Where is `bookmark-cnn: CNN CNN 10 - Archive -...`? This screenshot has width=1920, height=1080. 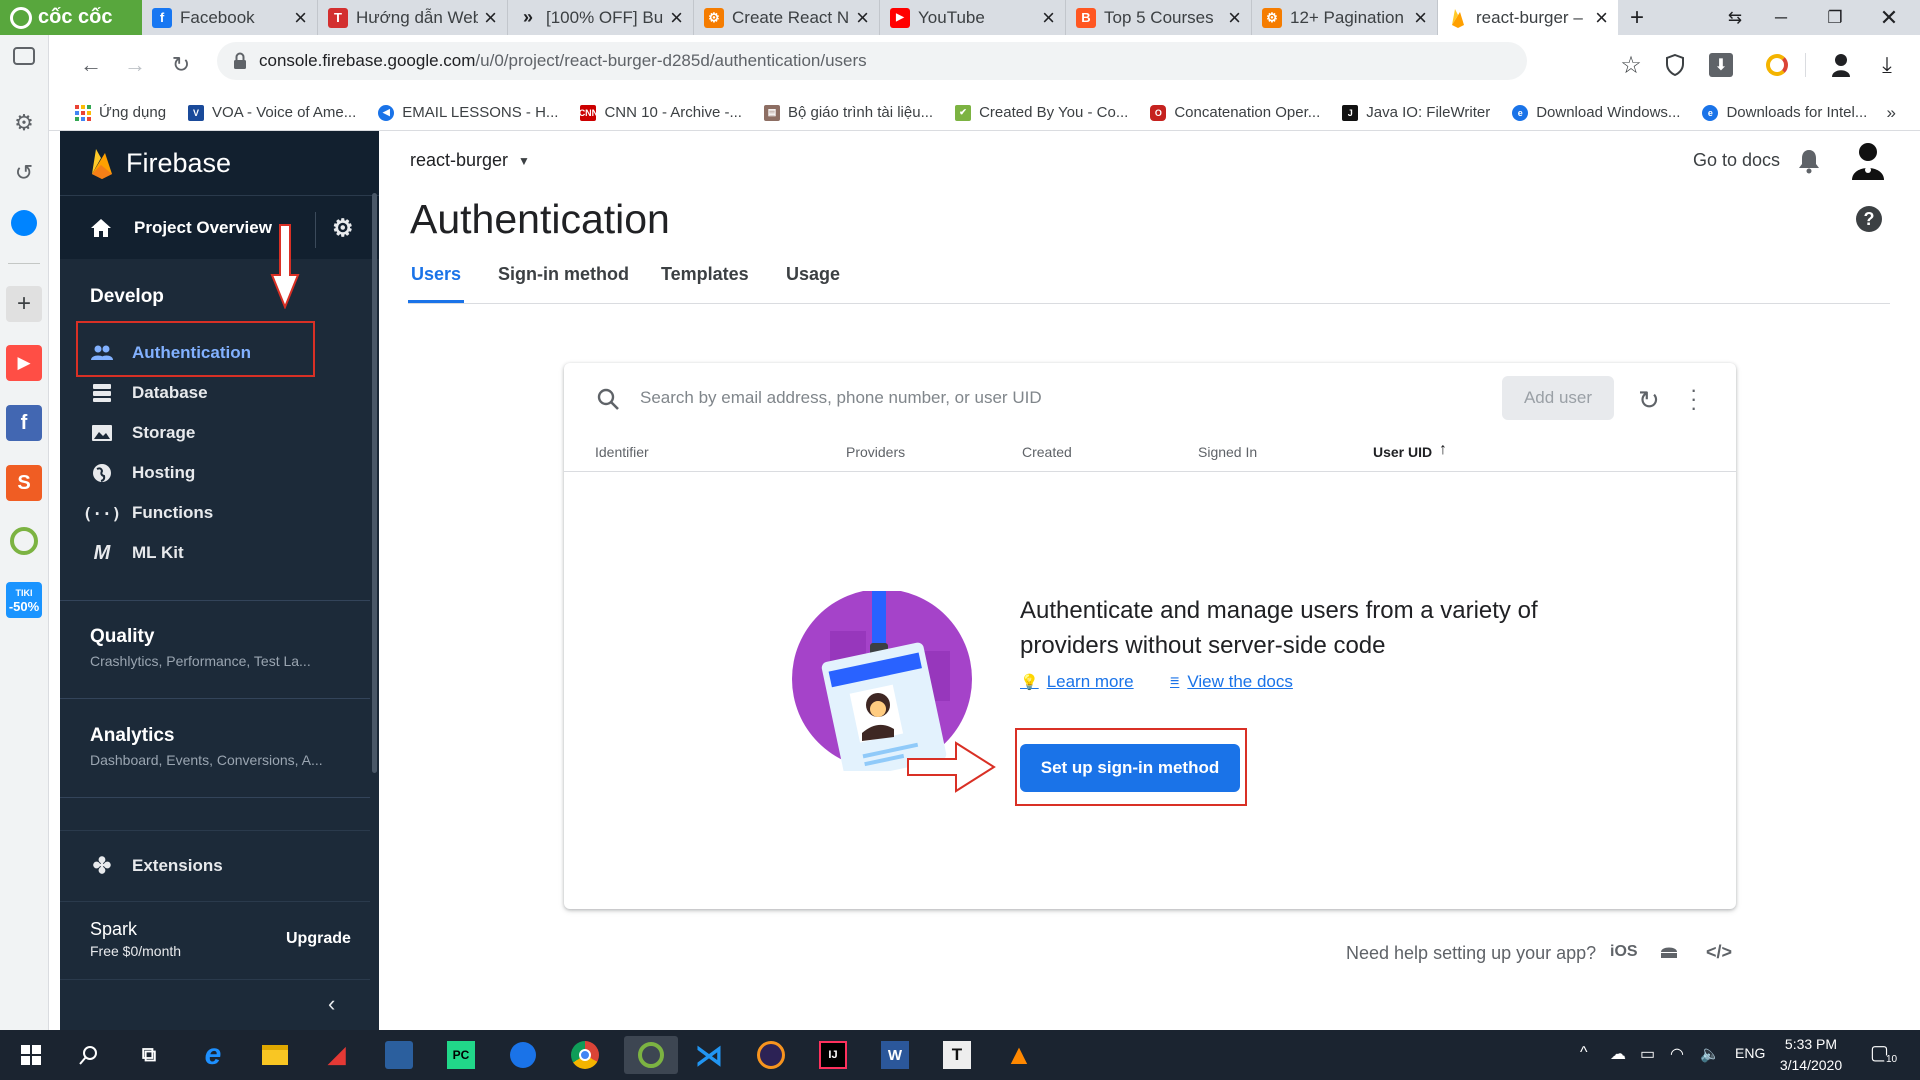 bookmark-cnn: CNN CNN 10 - Archive -... is located at coordinates (660, 112).